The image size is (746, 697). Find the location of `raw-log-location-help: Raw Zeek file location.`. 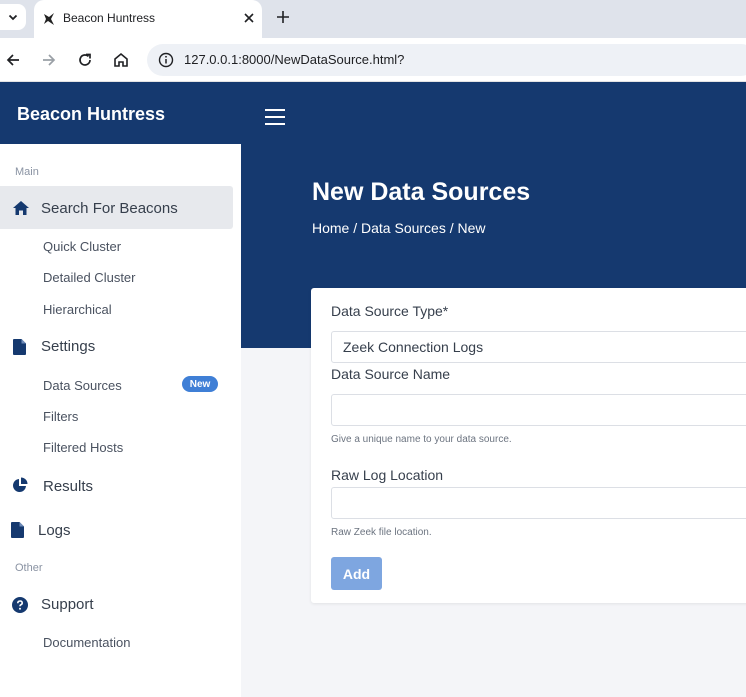

raw-log-location-help: Raw Zeek file location. is located at coordinates (381, 532).